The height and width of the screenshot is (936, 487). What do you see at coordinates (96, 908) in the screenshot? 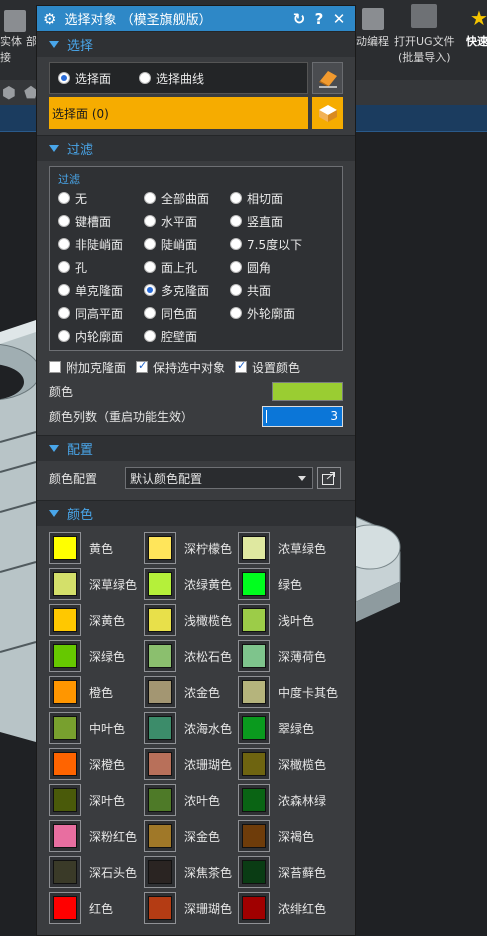
I see `color-item: 红色` at bounding box center [96, 908].